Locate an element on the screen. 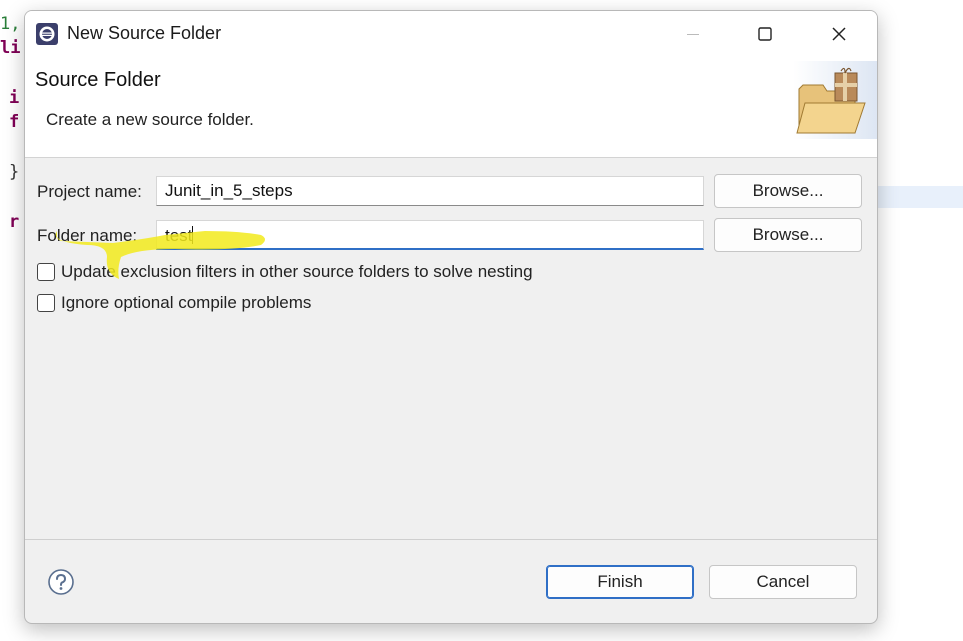 The height and width of the screenshot is (641, 963). ignore-compile-problems-checkbox is located at coordinates (46, 303).